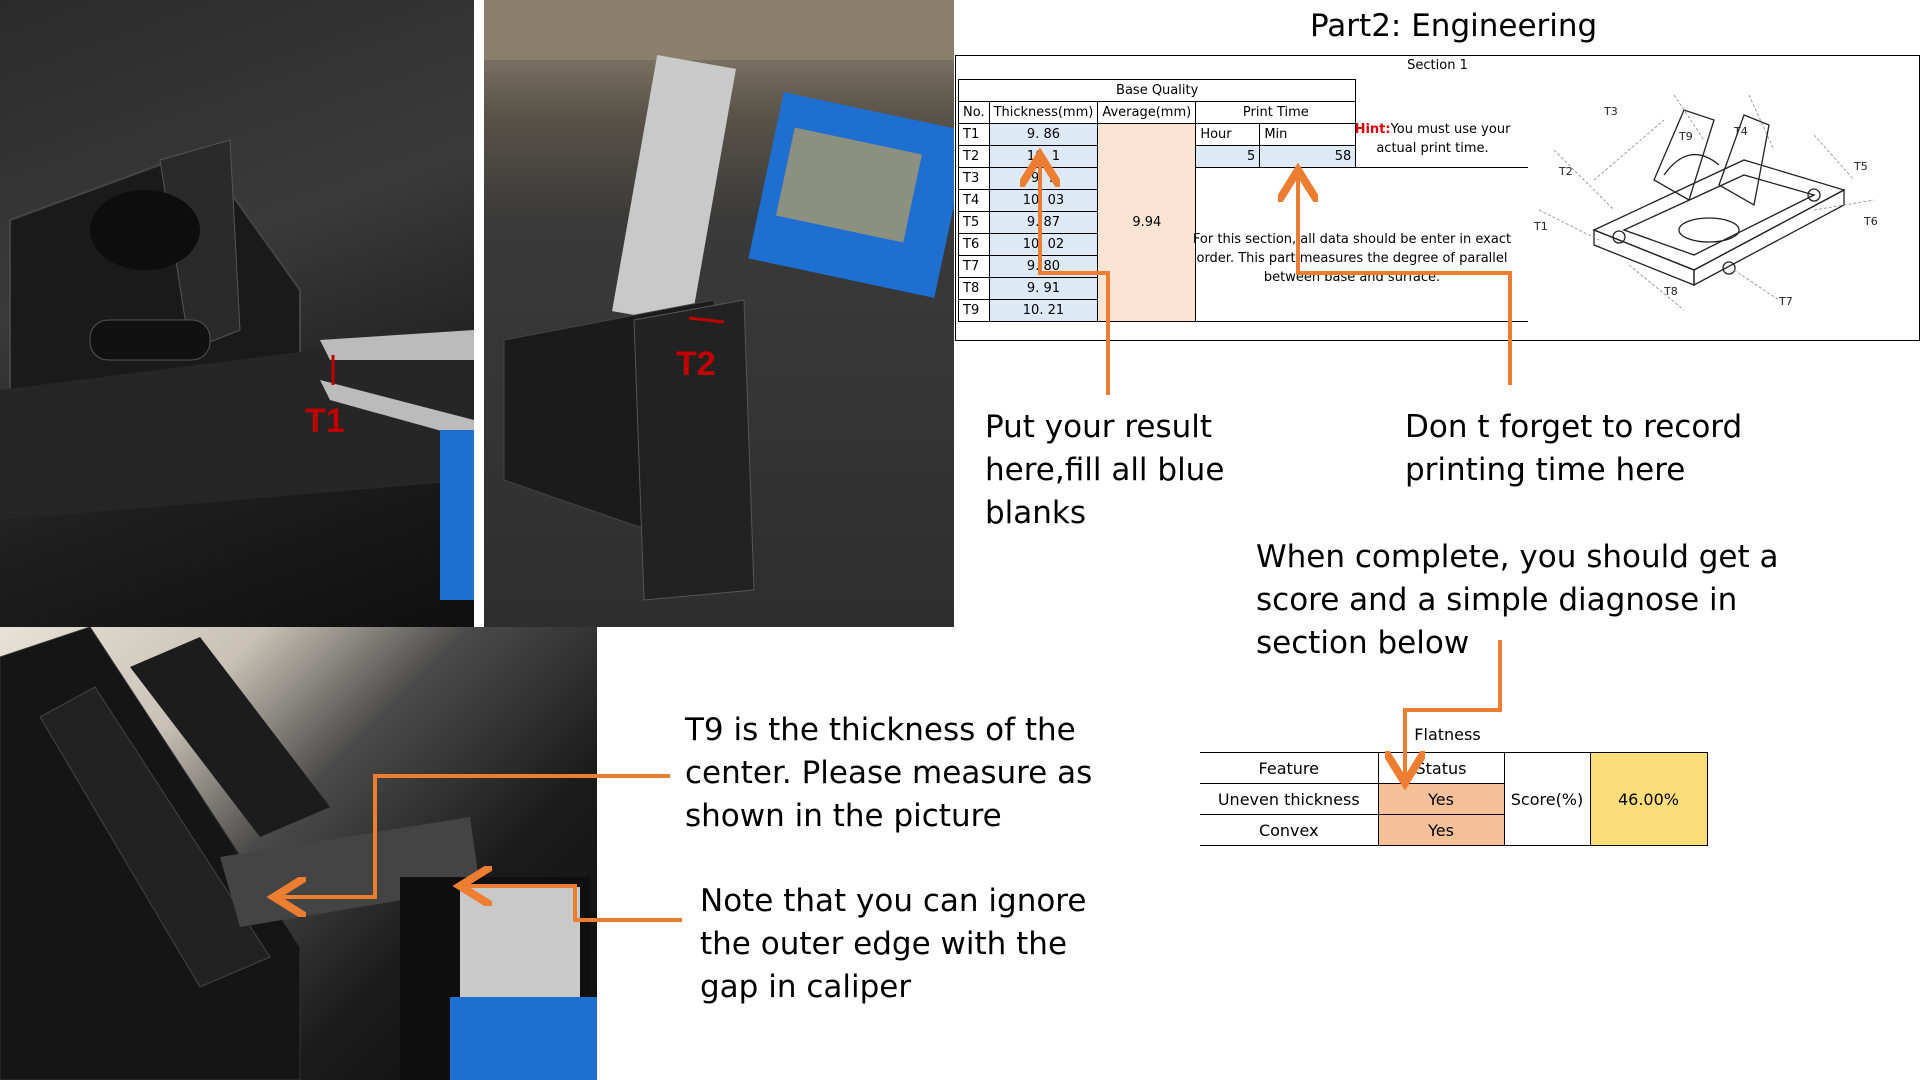 This screenshot has width=1920, height=1080. What do you see at coordinates (1453, 707) in the screenshot?
I see `arrow-to-status` at bounding box center [1453, 707].